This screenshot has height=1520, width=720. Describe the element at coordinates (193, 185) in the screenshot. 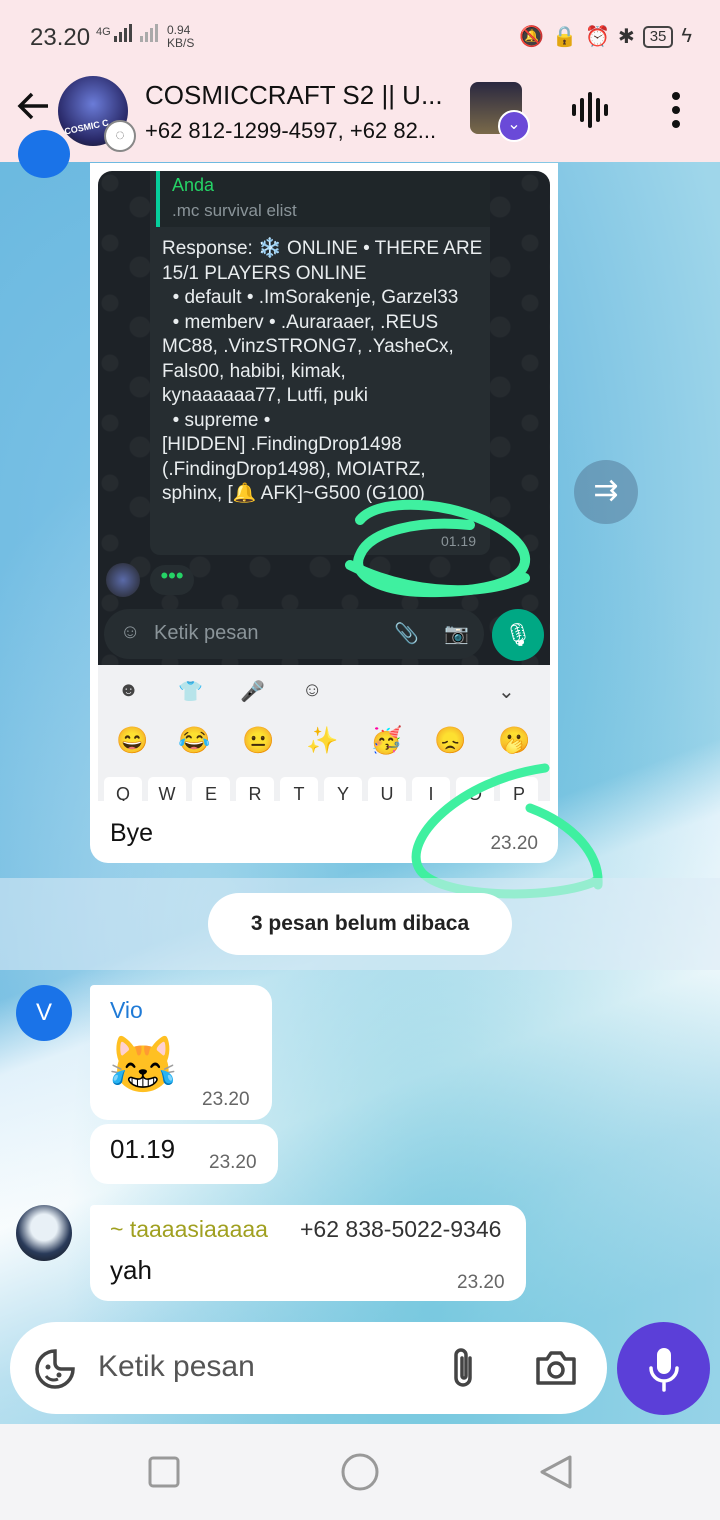

I see `quoted-sender: Anda` at that location.